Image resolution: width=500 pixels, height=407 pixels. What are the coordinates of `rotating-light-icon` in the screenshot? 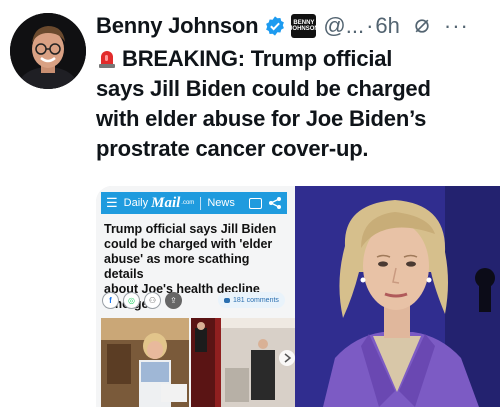 It's located at (107, 59).